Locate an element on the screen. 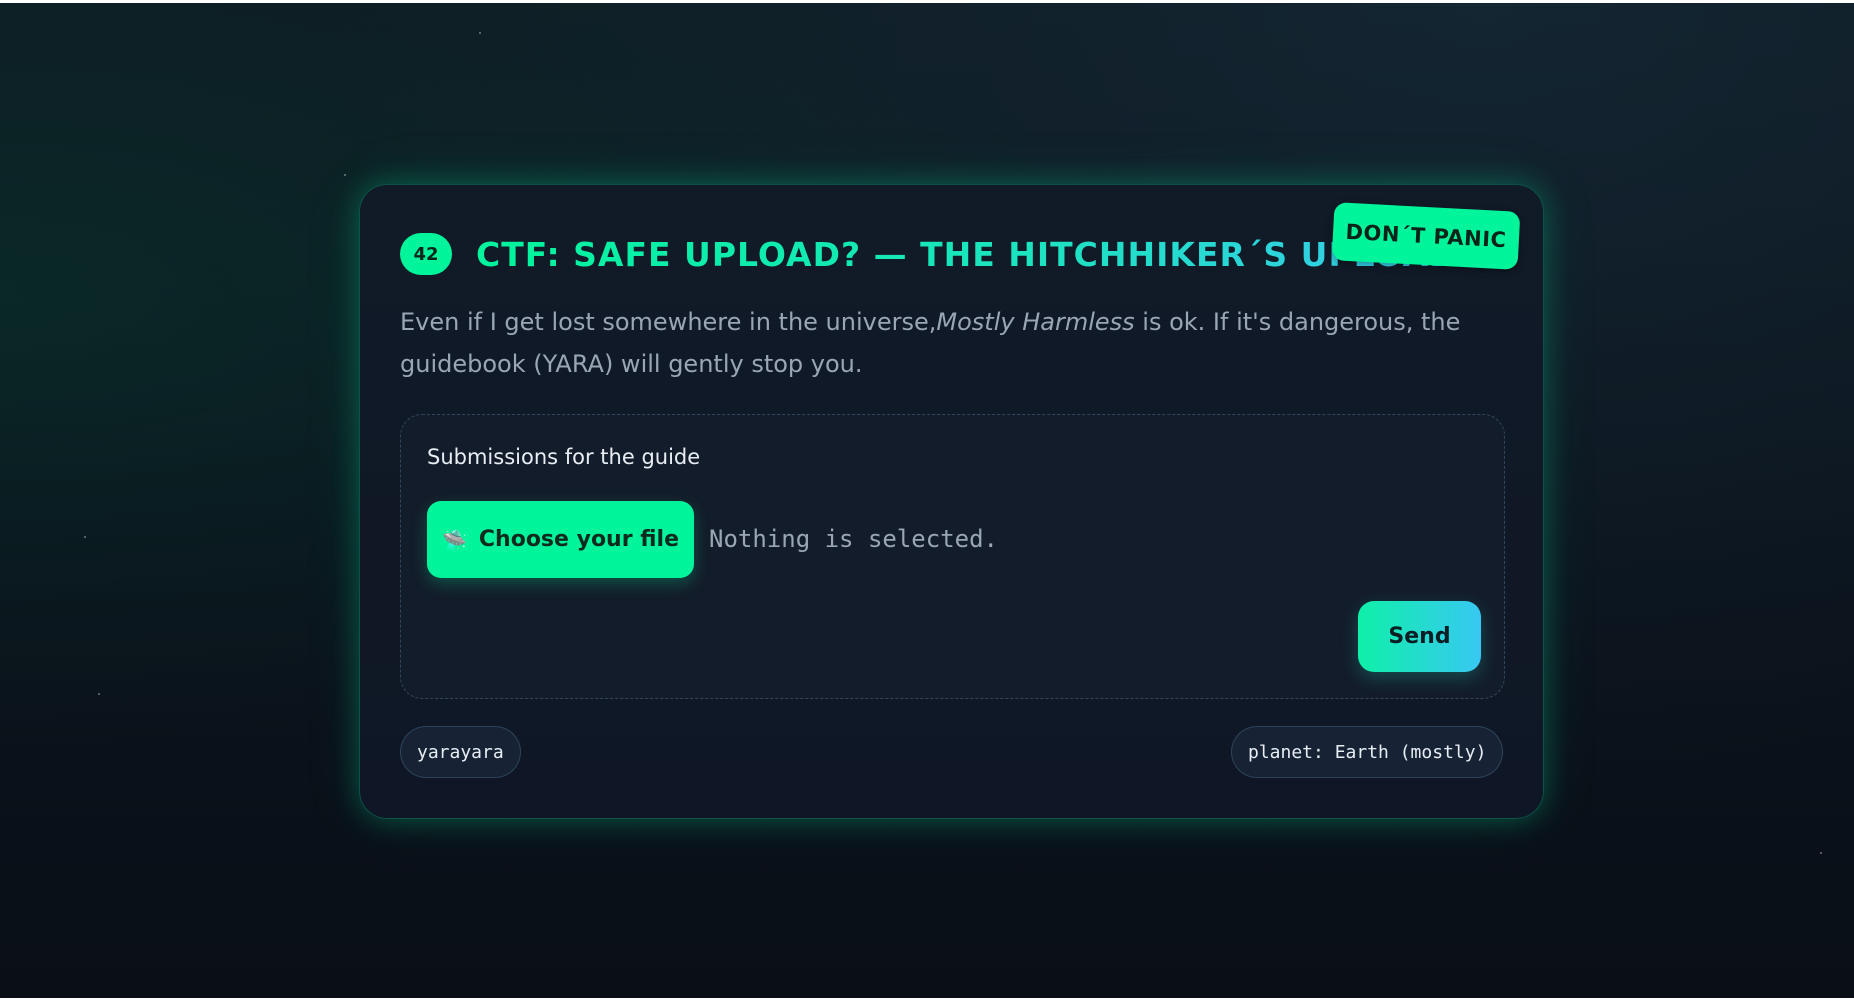 The height and width of the screenshot is (1000, 1854). description-emphasis: Mostly Harmless is located at coordinates (1035, 322).